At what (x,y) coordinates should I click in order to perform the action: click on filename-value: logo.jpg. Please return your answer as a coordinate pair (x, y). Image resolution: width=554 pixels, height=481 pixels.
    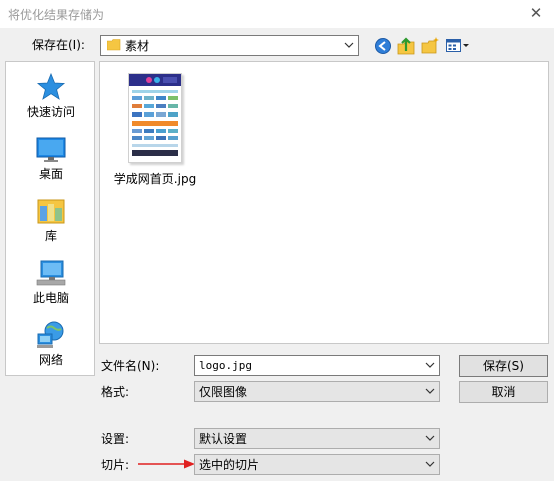
    Looking at the image, I should click on (225, 365).